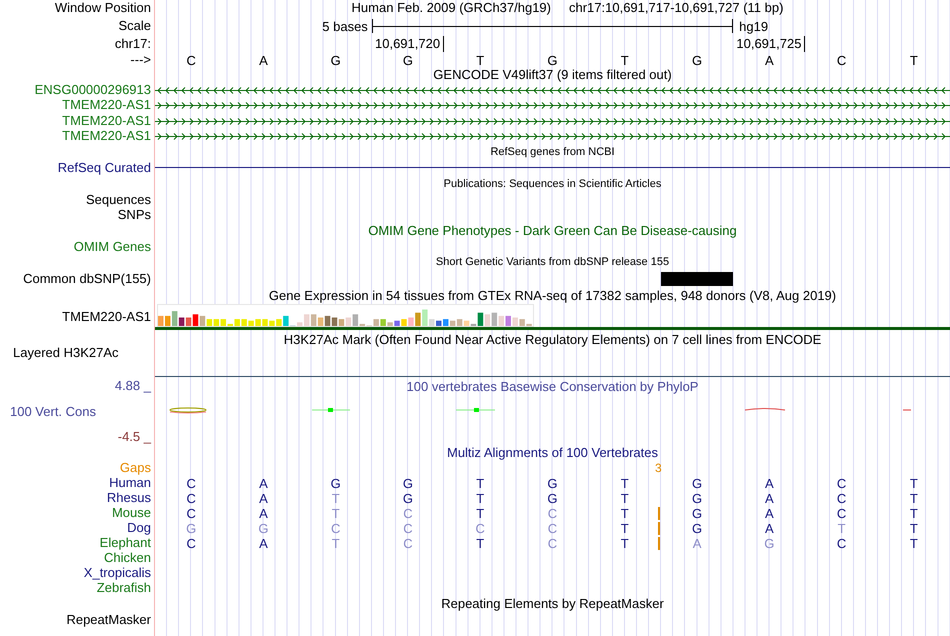 The width and height of the screenshot is (950, 636). What do you see at coordinates (658, 468) in the screenshot?
I see `gap-count: 3` at bounding box center [658, 468].